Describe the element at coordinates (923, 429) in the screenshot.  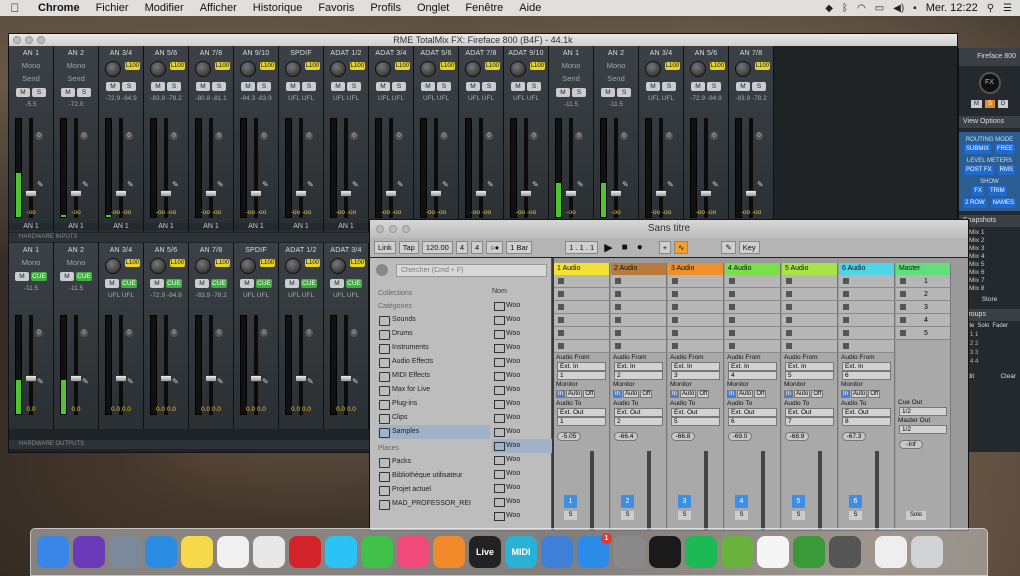
I see `master-out-select: 1/2` at that location.